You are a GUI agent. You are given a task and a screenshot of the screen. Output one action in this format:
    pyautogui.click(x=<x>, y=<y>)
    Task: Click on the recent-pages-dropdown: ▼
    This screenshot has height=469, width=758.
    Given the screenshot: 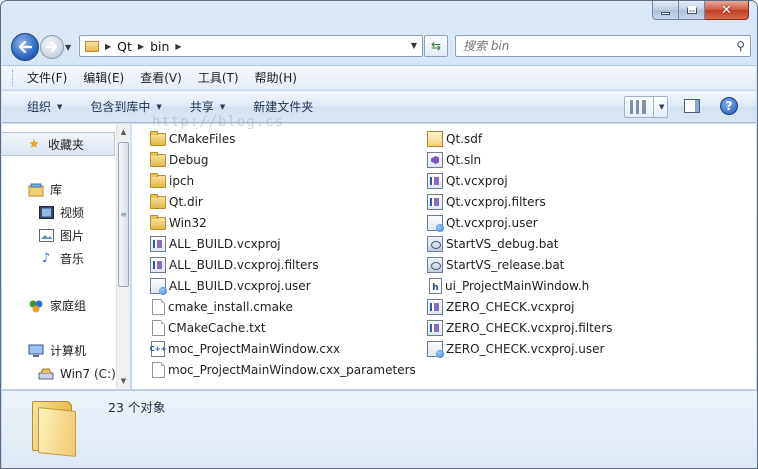 What is the action you would take?
    pyautogui.click(x=70, y=48)
    